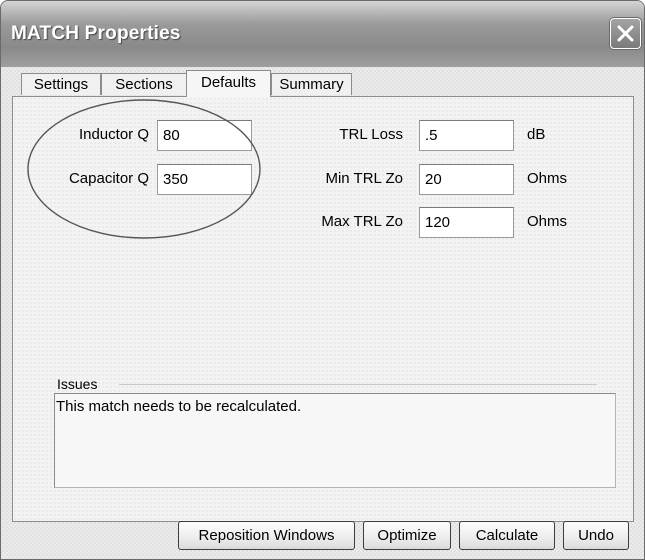 This screenshot has width=645, height=560. I want to click on inductor-q-field: 80, so click(204, 135).